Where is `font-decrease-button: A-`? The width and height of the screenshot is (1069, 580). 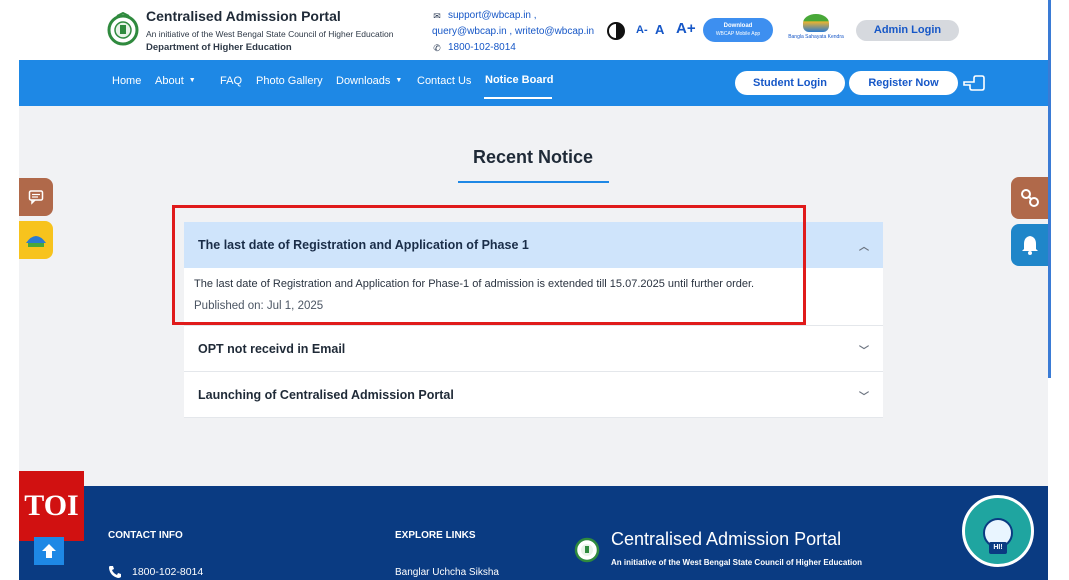
font-decrease-button: A- is located at coordinates (642, 30).